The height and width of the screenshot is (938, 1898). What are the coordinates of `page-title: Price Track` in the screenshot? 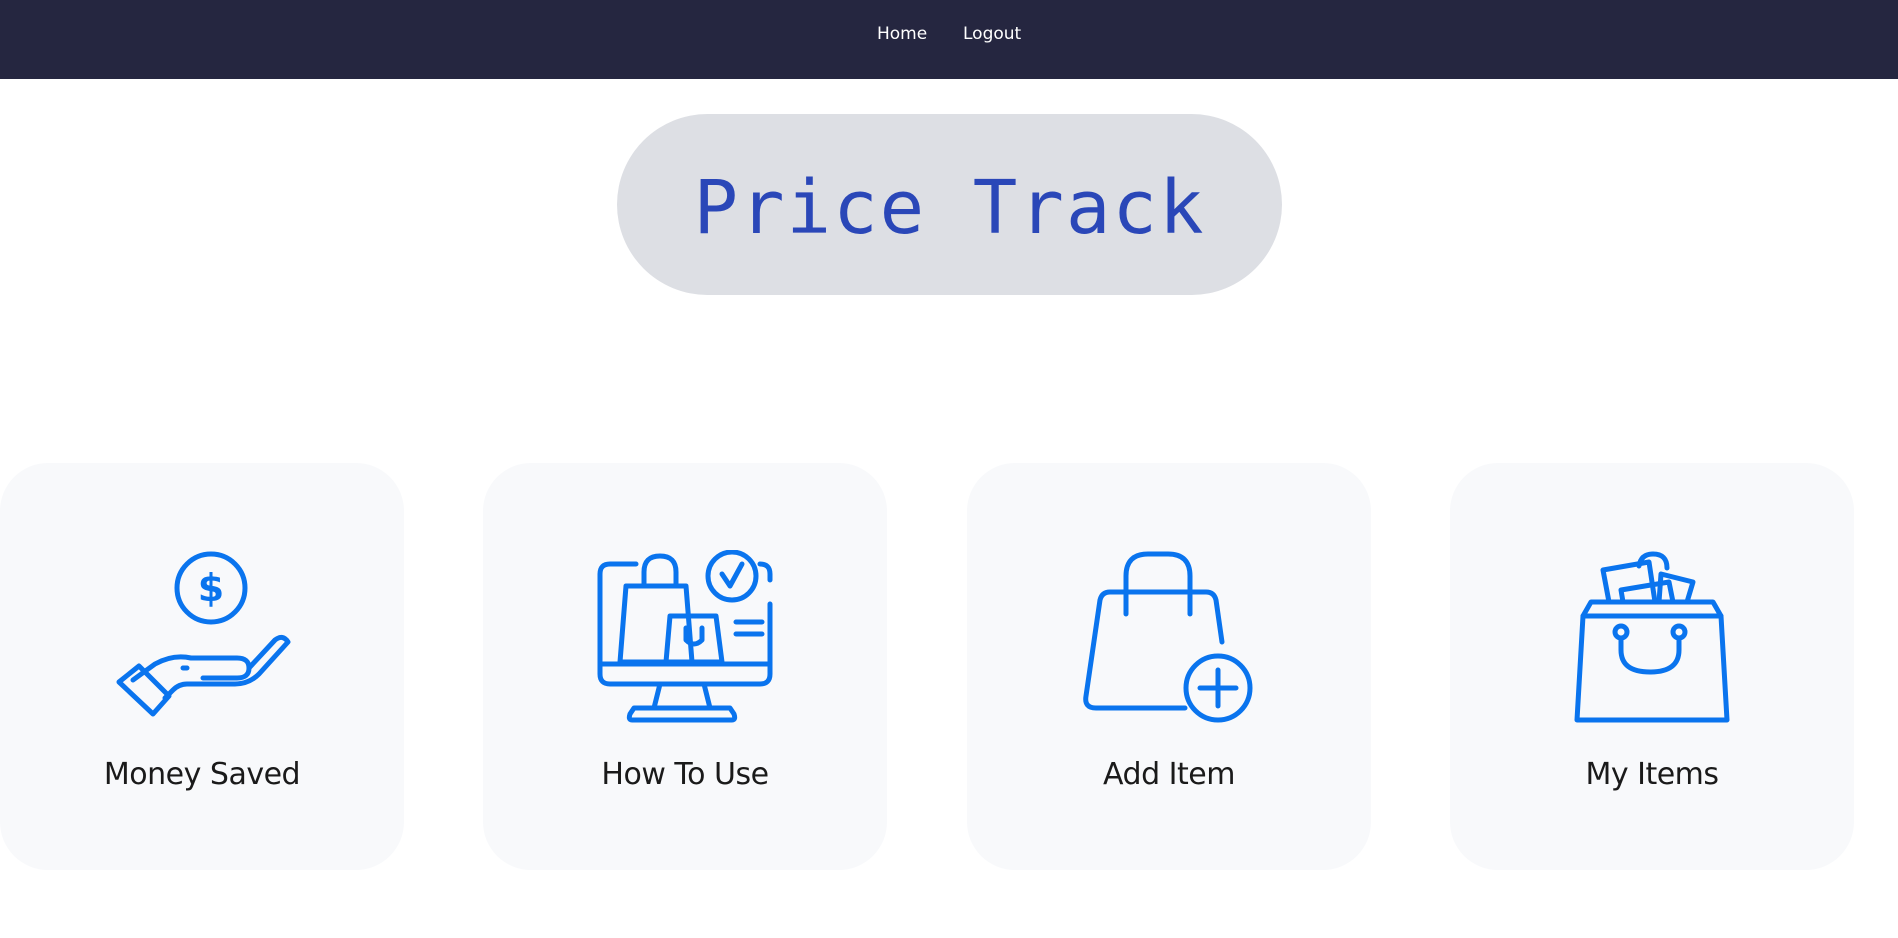 It's located at (949, 207).